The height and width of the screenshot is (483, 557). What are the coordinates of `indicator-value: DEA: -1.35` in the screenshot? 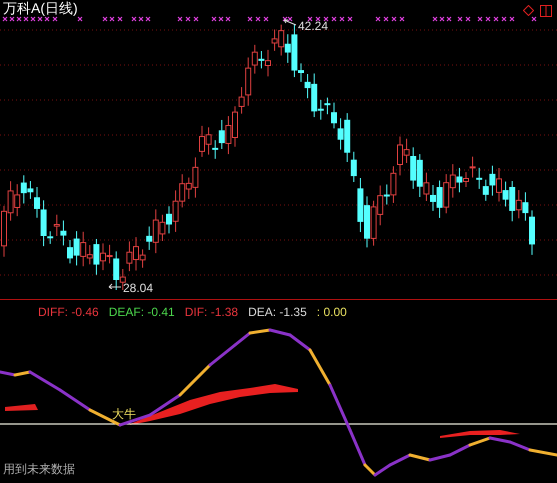 It's located at (277, 312).